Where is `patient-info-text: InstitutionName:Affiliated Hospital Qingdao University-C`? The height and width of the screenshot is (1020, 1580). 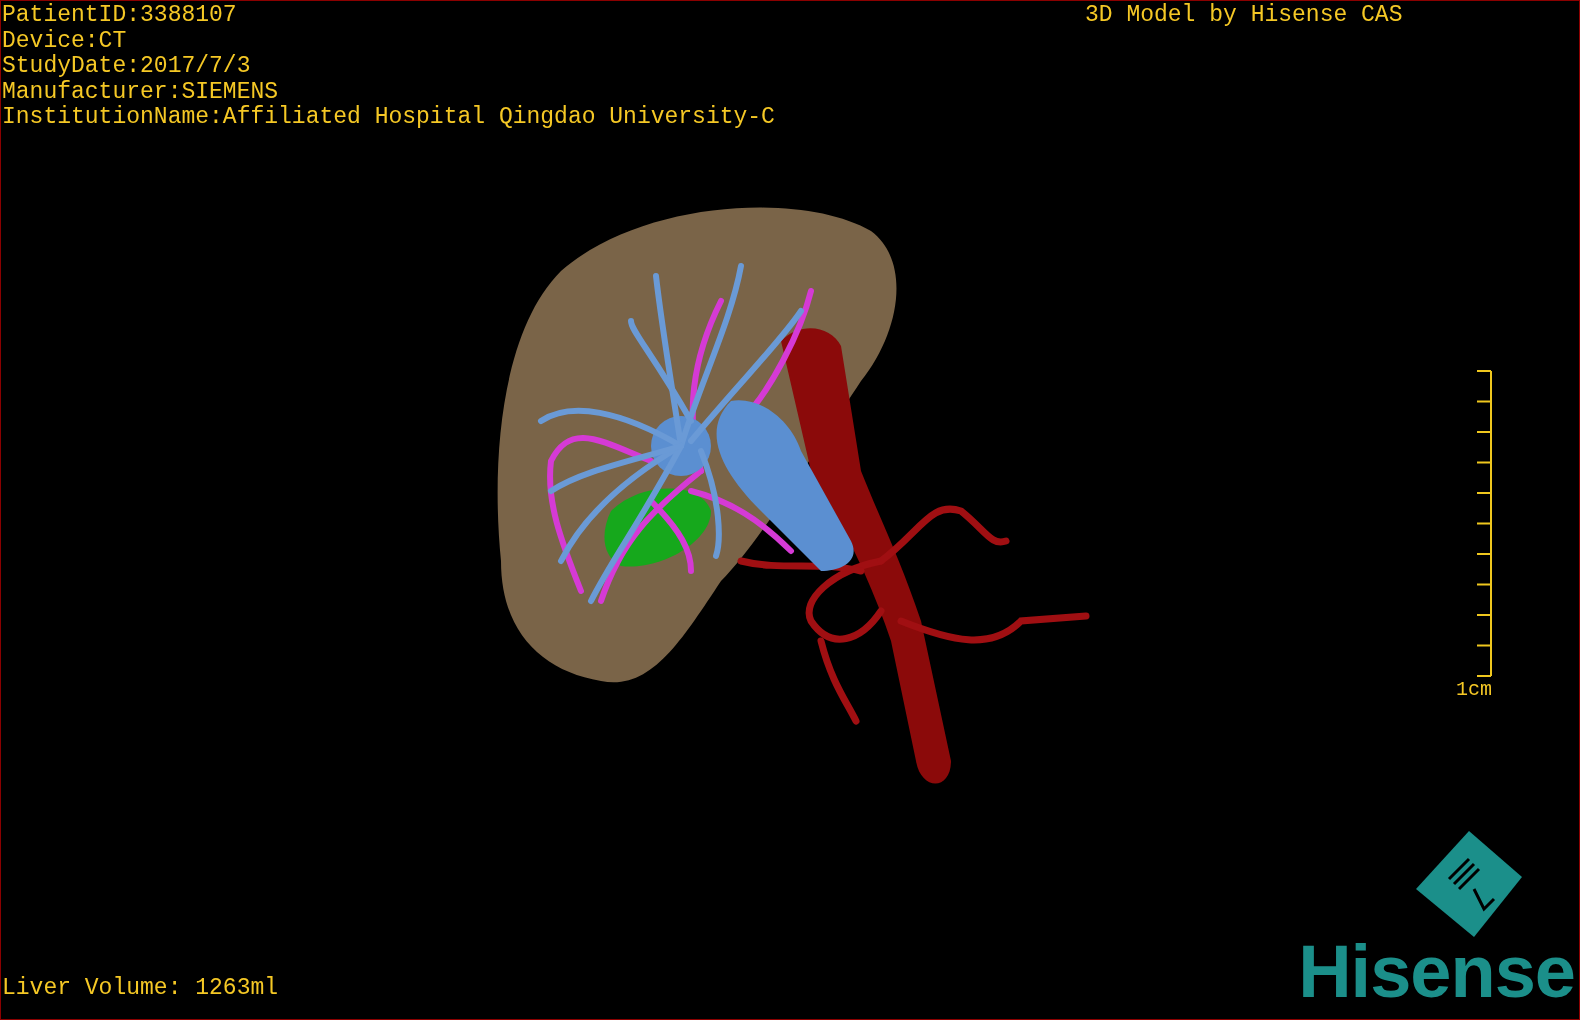 patient-info-text: InstitutionName:Affiliated Hospital Qingdao University-C is located at coordinates (388, 118).